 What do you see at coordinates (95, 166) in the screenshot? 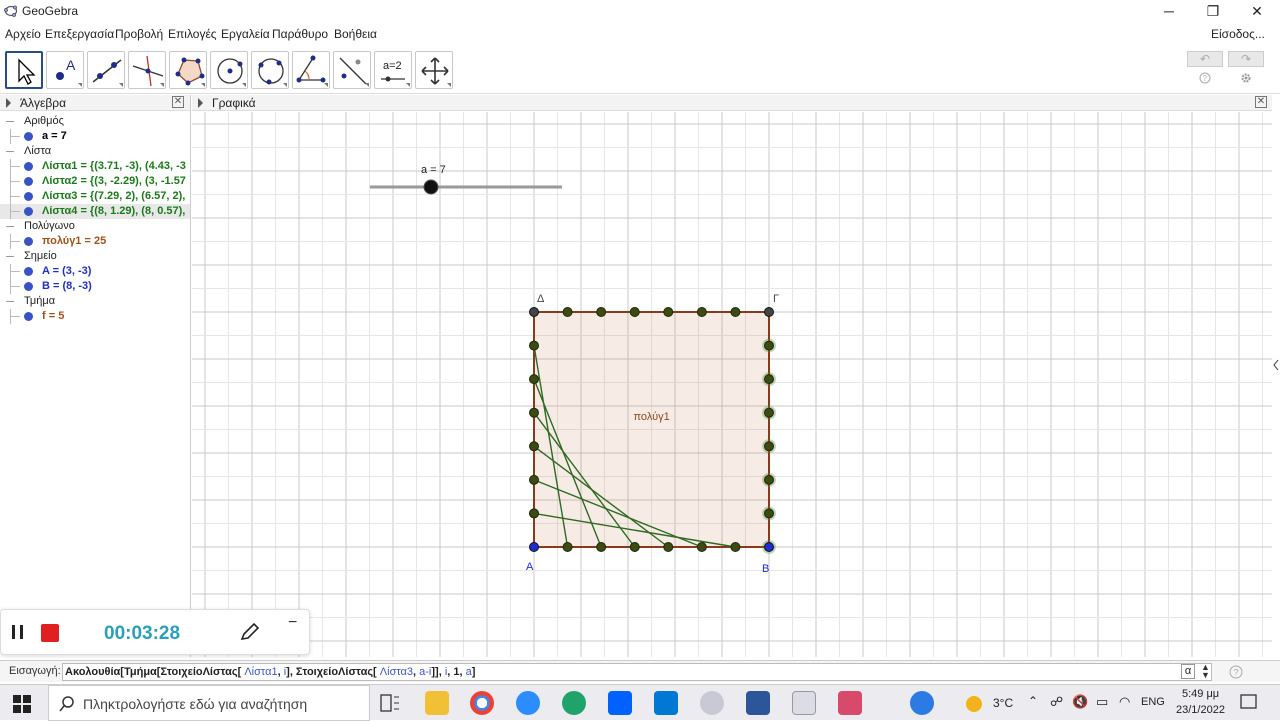
I see `algebra-item: Λίστα1 = {(3.71, -3), (4.43, -3` at bounding box center [95, 166].